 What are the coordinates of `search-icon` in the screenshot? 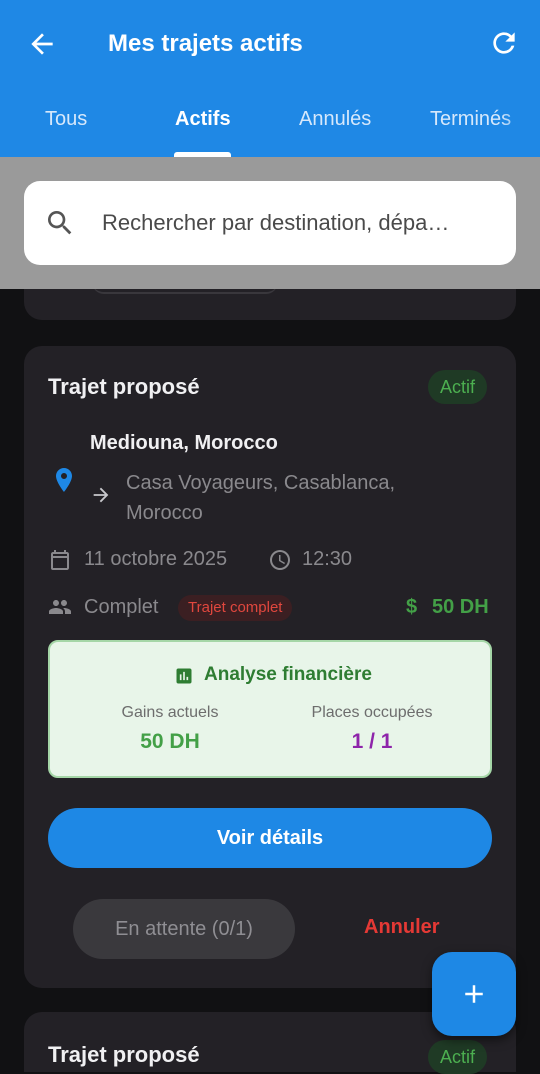 It's located at (60, 223).